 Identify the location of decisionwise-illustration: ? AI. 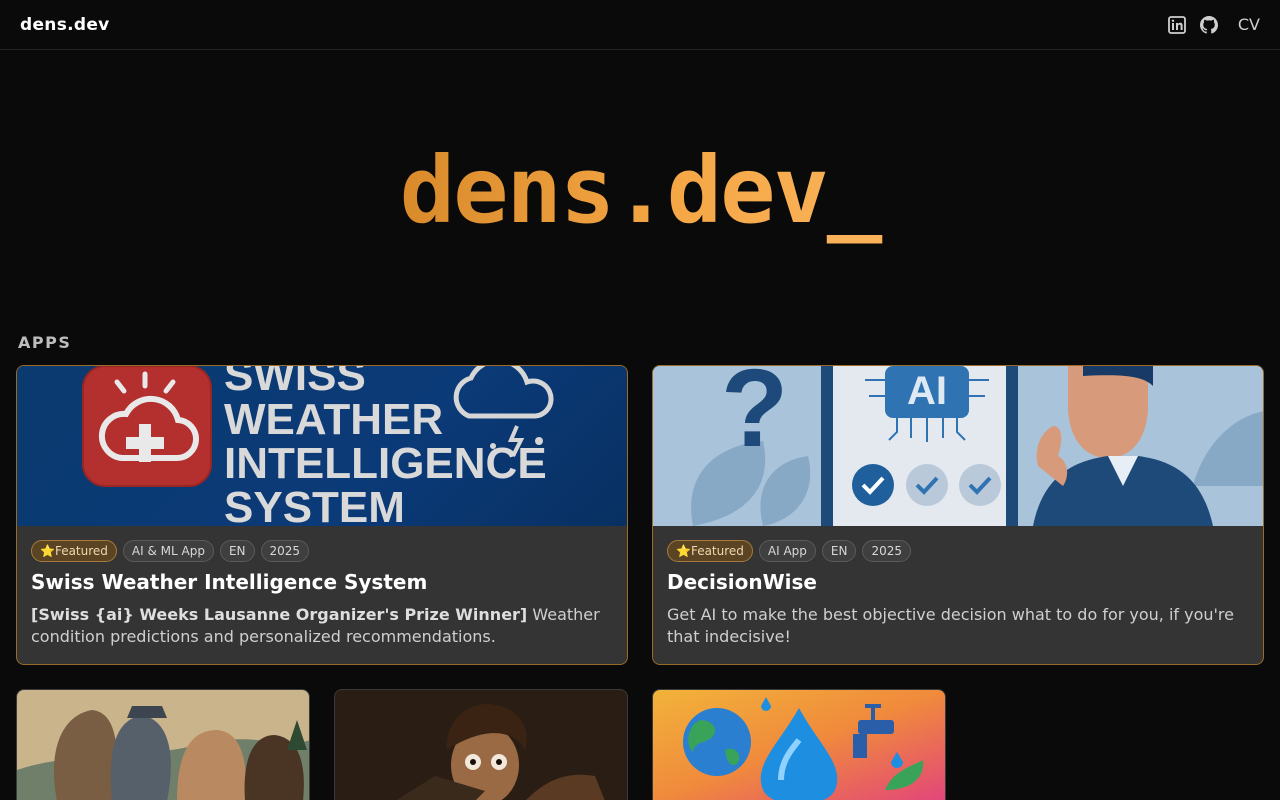
(958, 446).